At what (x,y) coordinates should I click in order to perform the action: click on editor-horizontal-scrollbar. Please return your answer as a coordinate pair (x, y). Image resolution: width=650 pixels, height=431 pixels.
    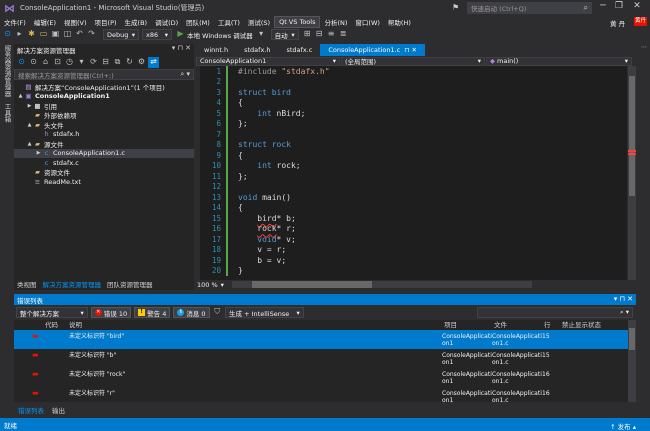
    Looking at the image, I should click on (381, 284).